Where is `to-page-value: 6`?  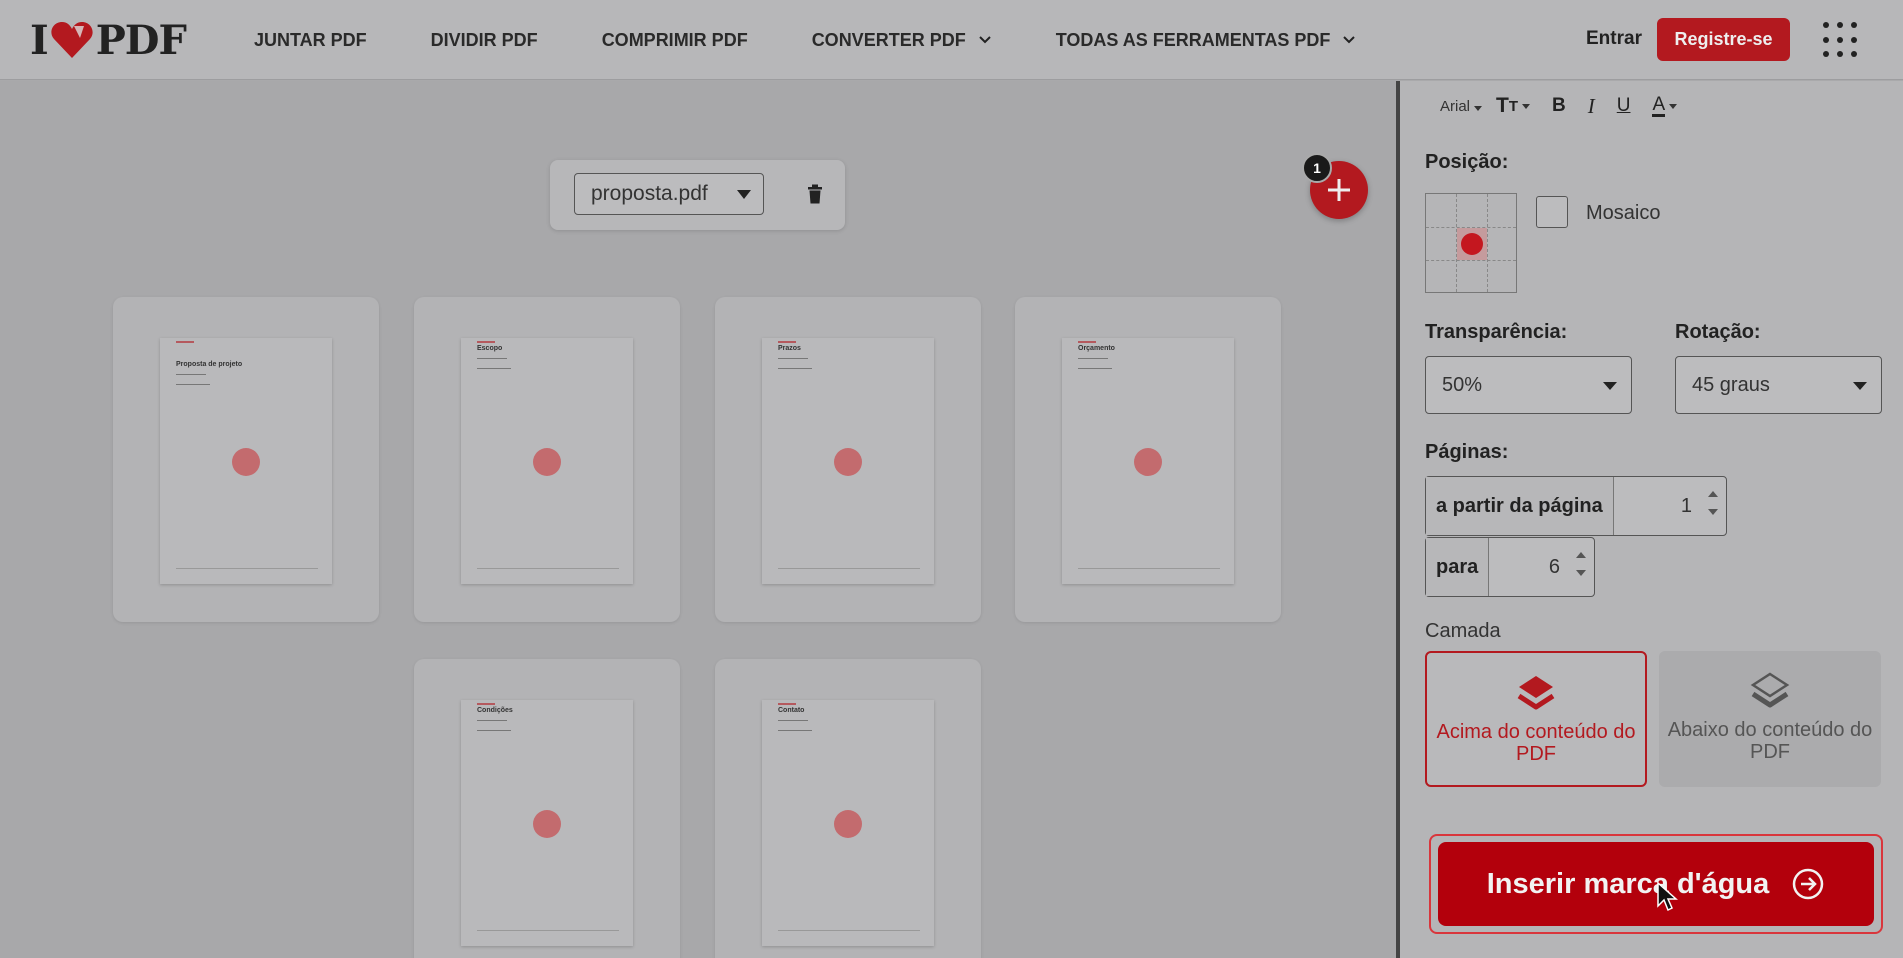 to-page-value: 6 is located at coordinates (1554, 567).